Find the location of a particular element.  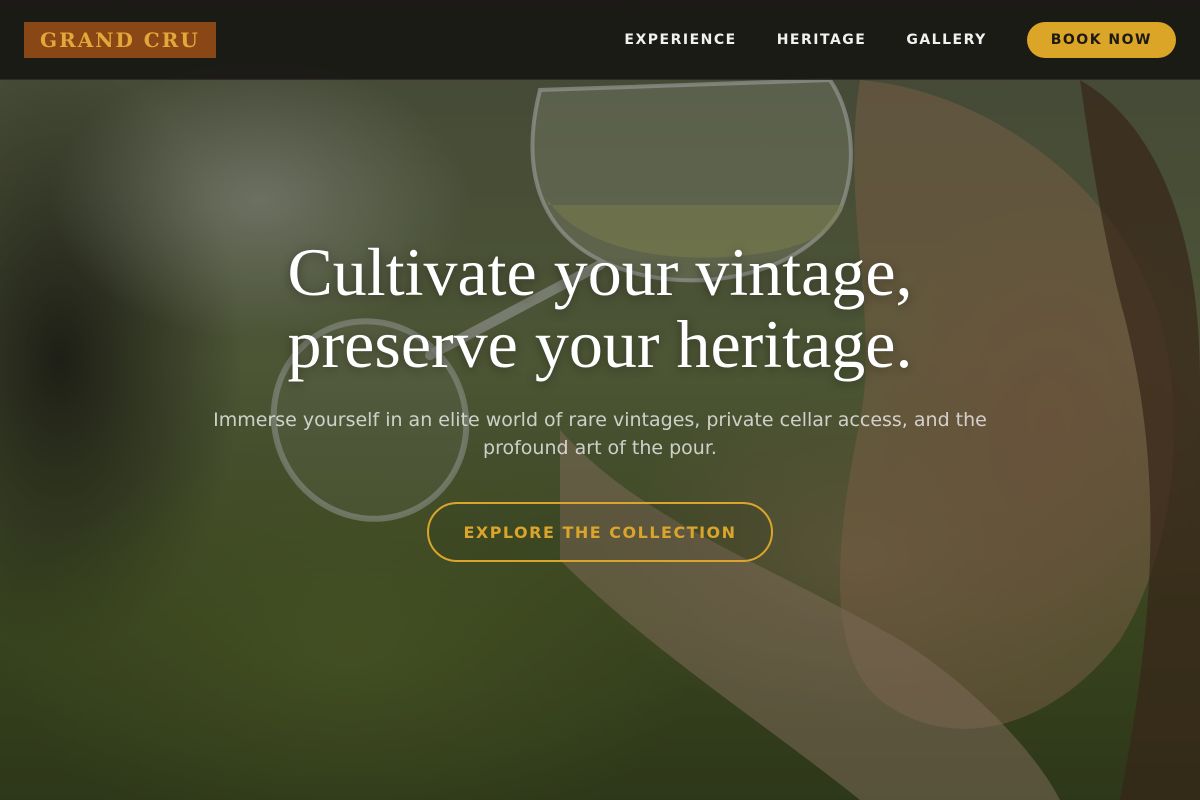

explore-collection-button: EXPLORE THE COLLECTION is located at coordinates (600, 532).